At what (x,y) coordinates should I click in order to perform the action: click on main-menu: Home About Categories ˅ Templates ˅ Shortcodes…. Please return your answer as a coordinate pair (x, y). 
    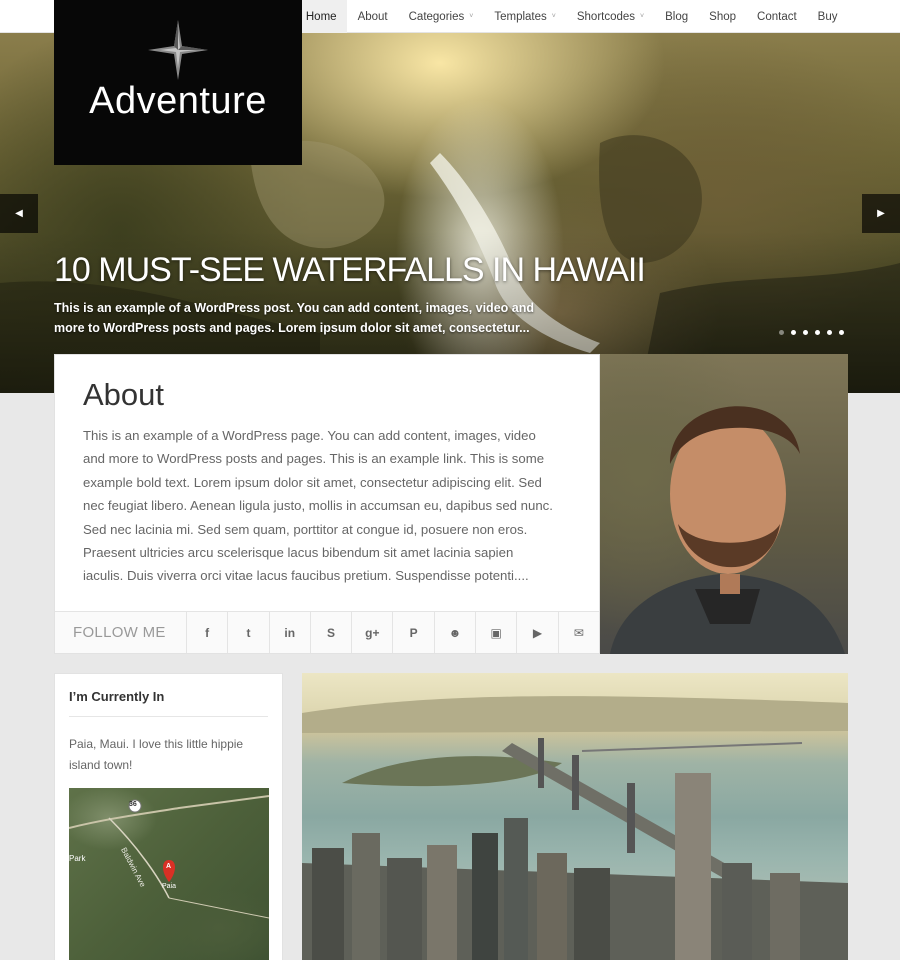
    Looking at the image, I should click on (571, 16).